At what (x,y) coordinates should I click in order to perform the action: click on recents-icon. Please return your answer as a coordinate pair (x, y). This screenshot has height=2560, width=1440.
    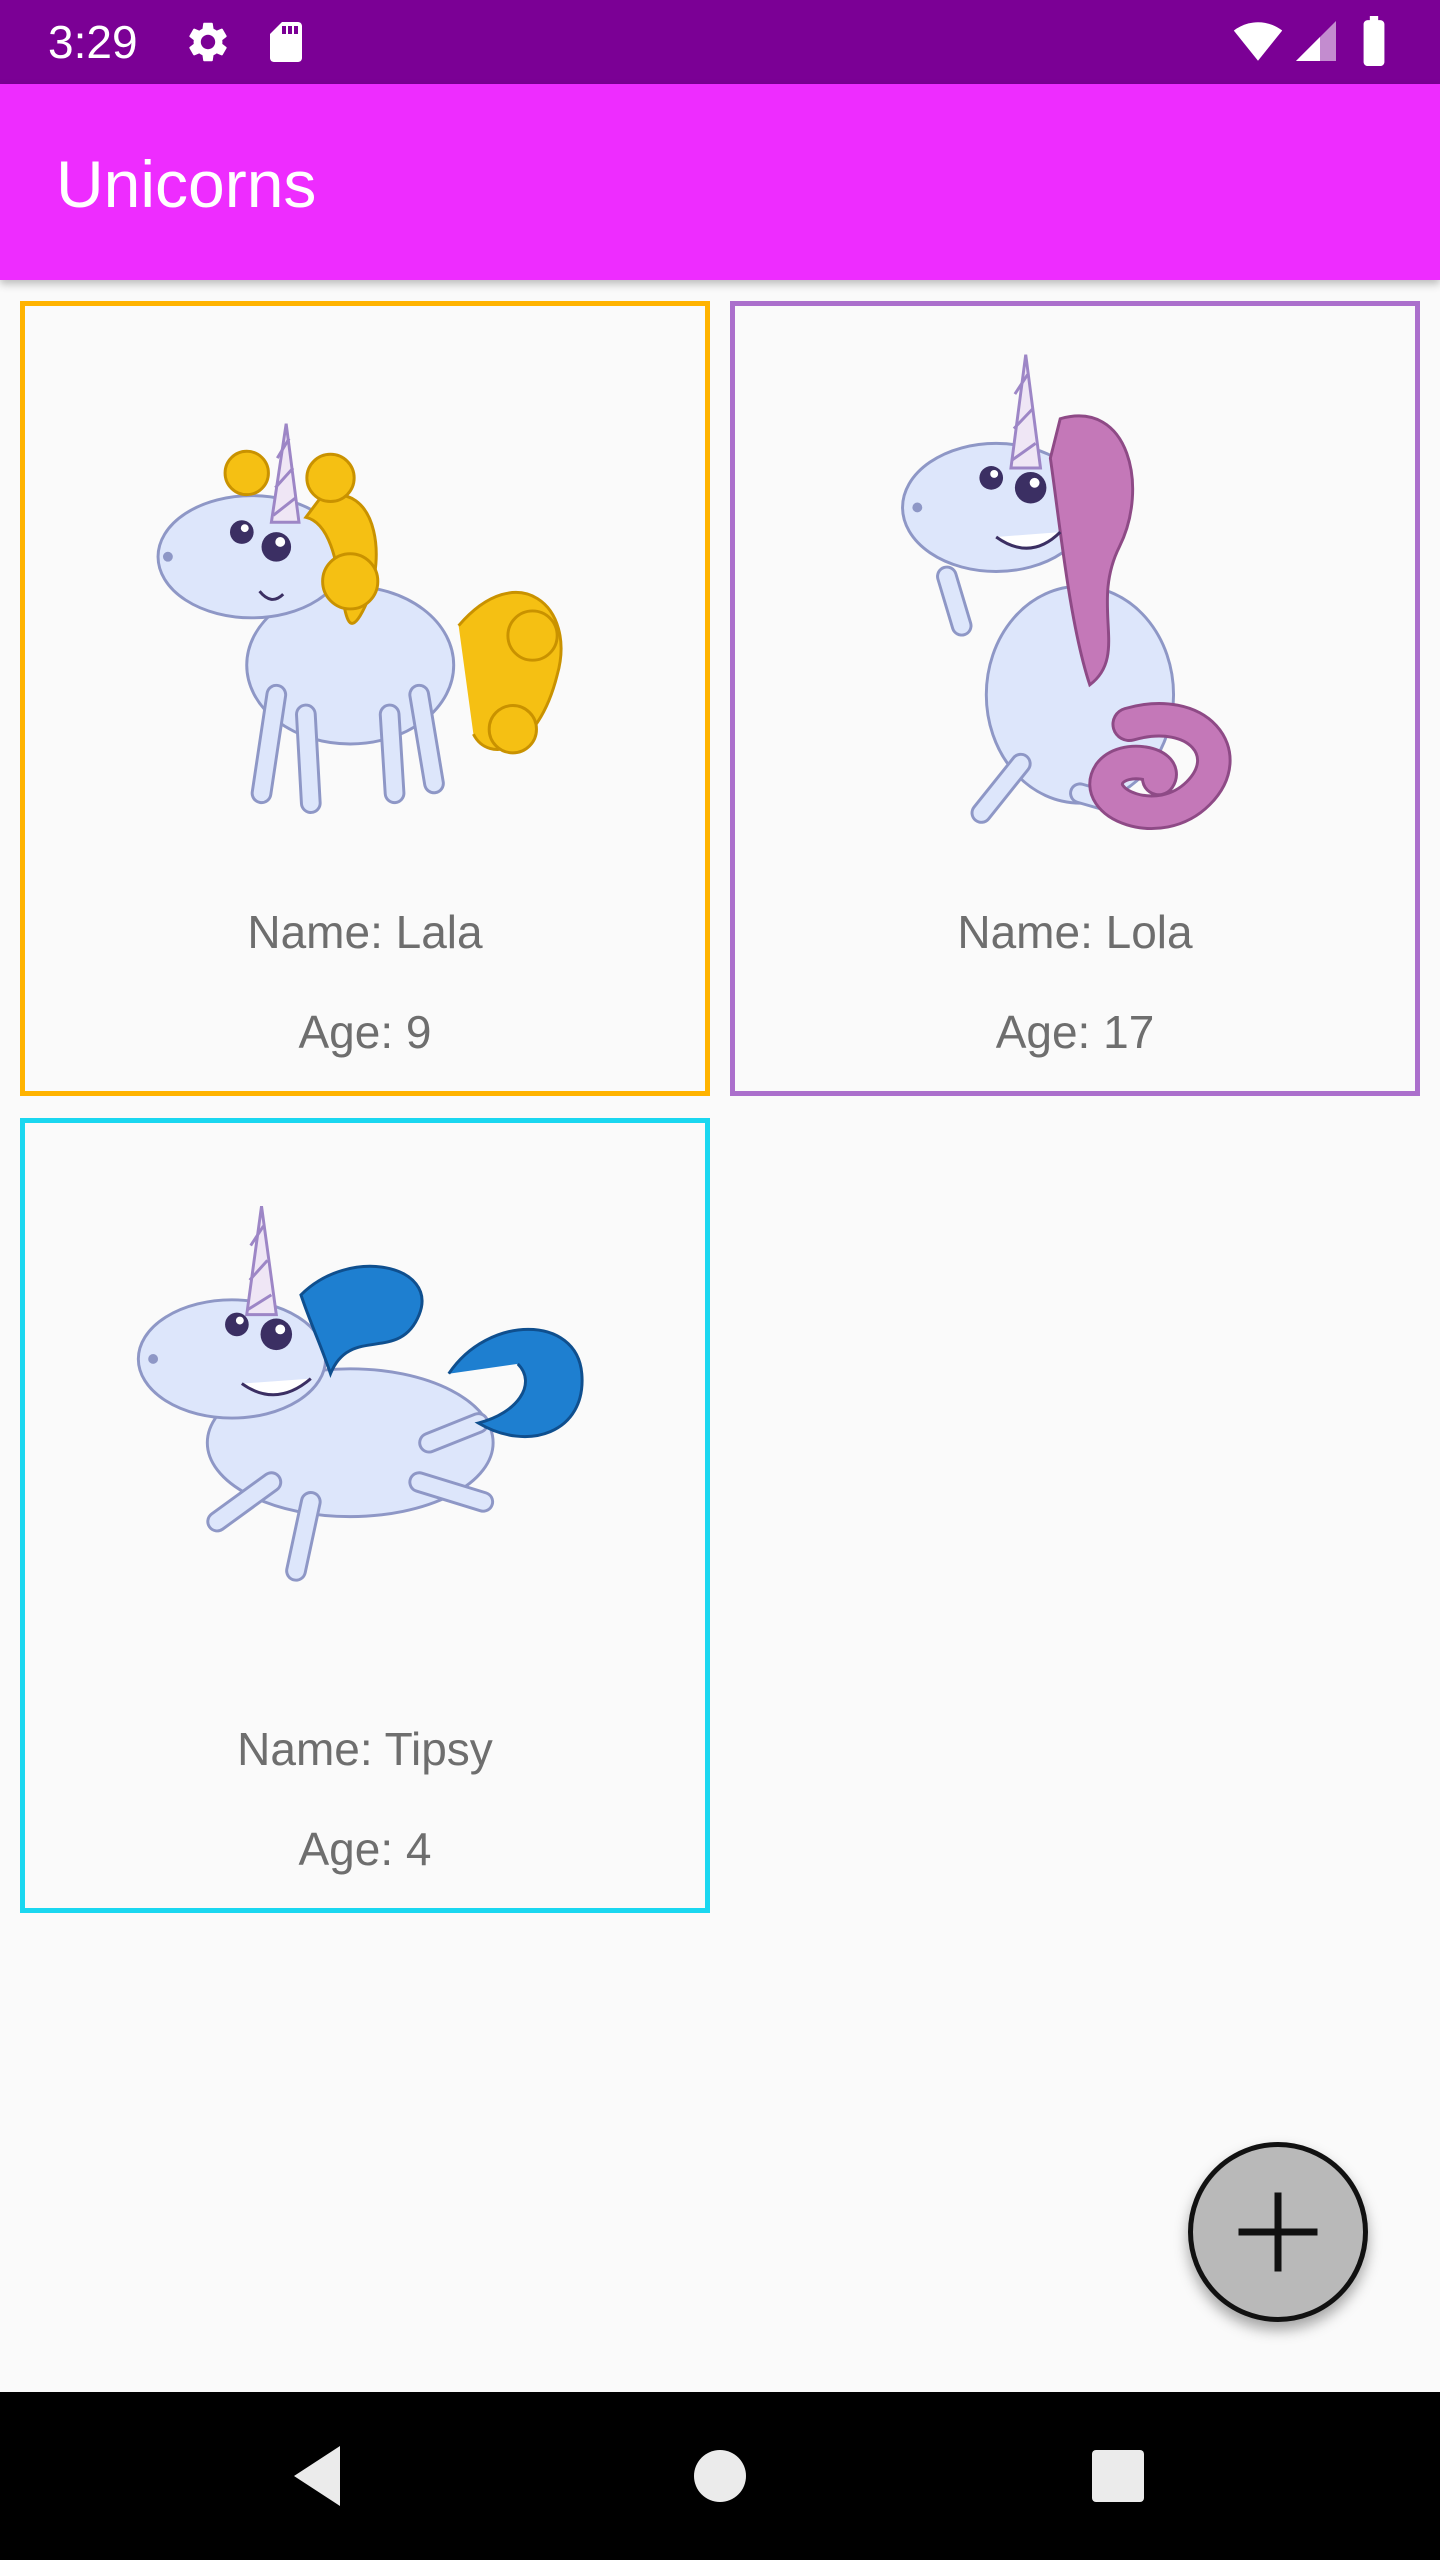
    Looking at the image, I should click on (1118, 2476).